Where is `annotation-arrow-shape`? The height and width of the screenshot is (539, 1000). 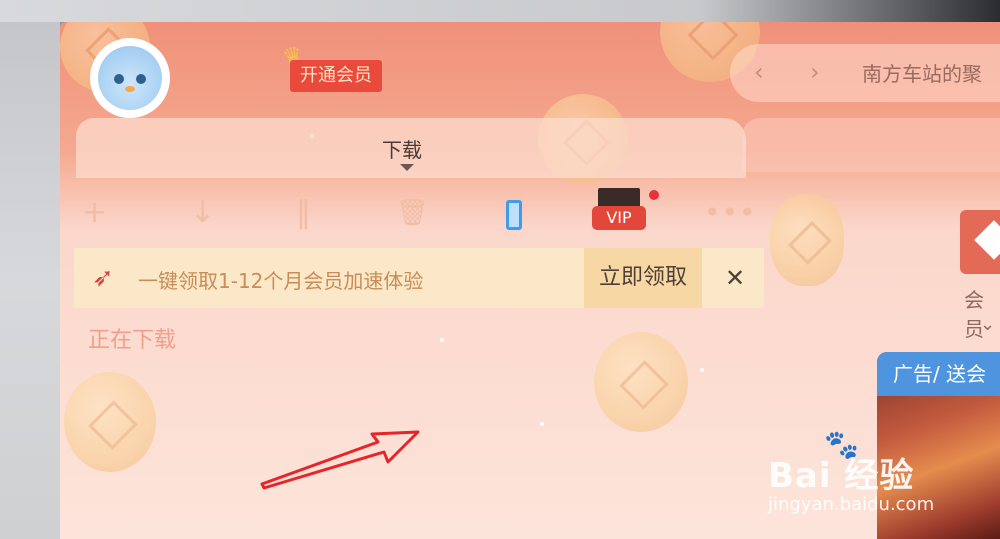 annotation-arrow-shape is located at coordinates (340, 460).